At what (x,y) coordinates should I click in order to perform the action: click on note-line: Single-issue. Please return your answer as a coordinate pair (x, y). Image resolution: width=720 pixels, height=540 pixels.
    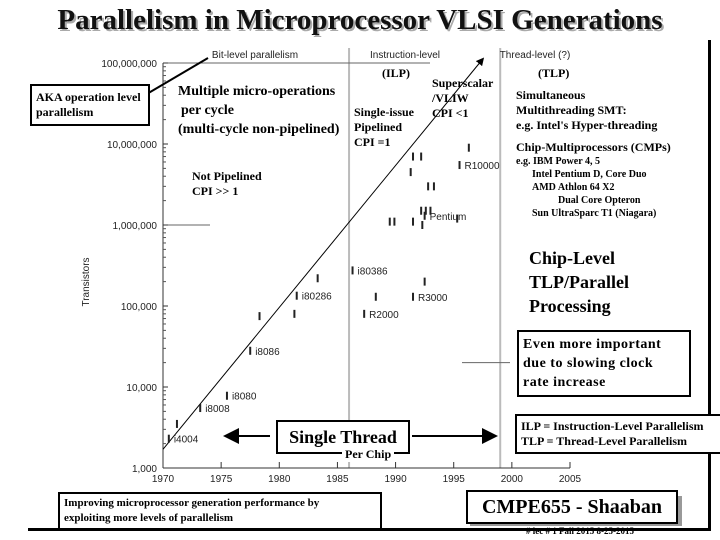
    Looking at the image, I should click on (384, 112).